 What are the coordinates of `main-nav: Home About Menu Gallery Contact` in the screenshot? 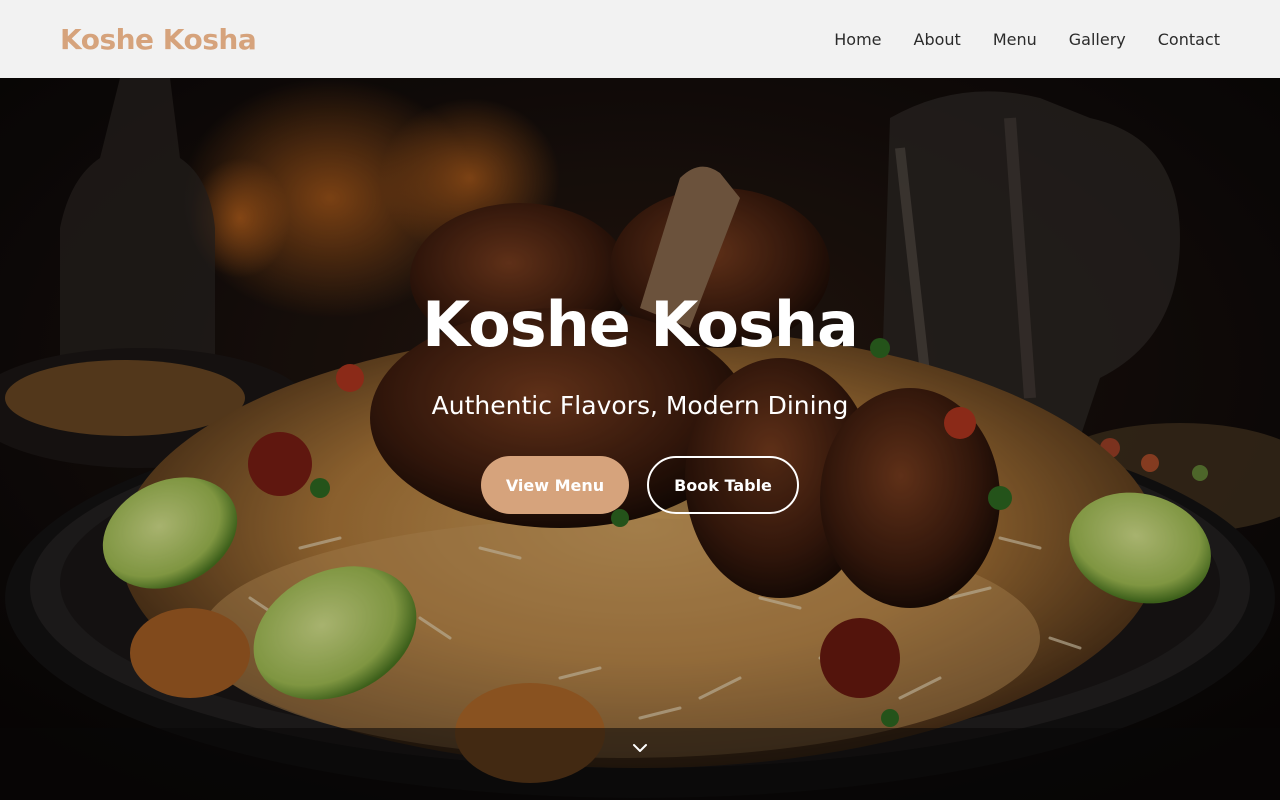 It's located at (1027, 39).